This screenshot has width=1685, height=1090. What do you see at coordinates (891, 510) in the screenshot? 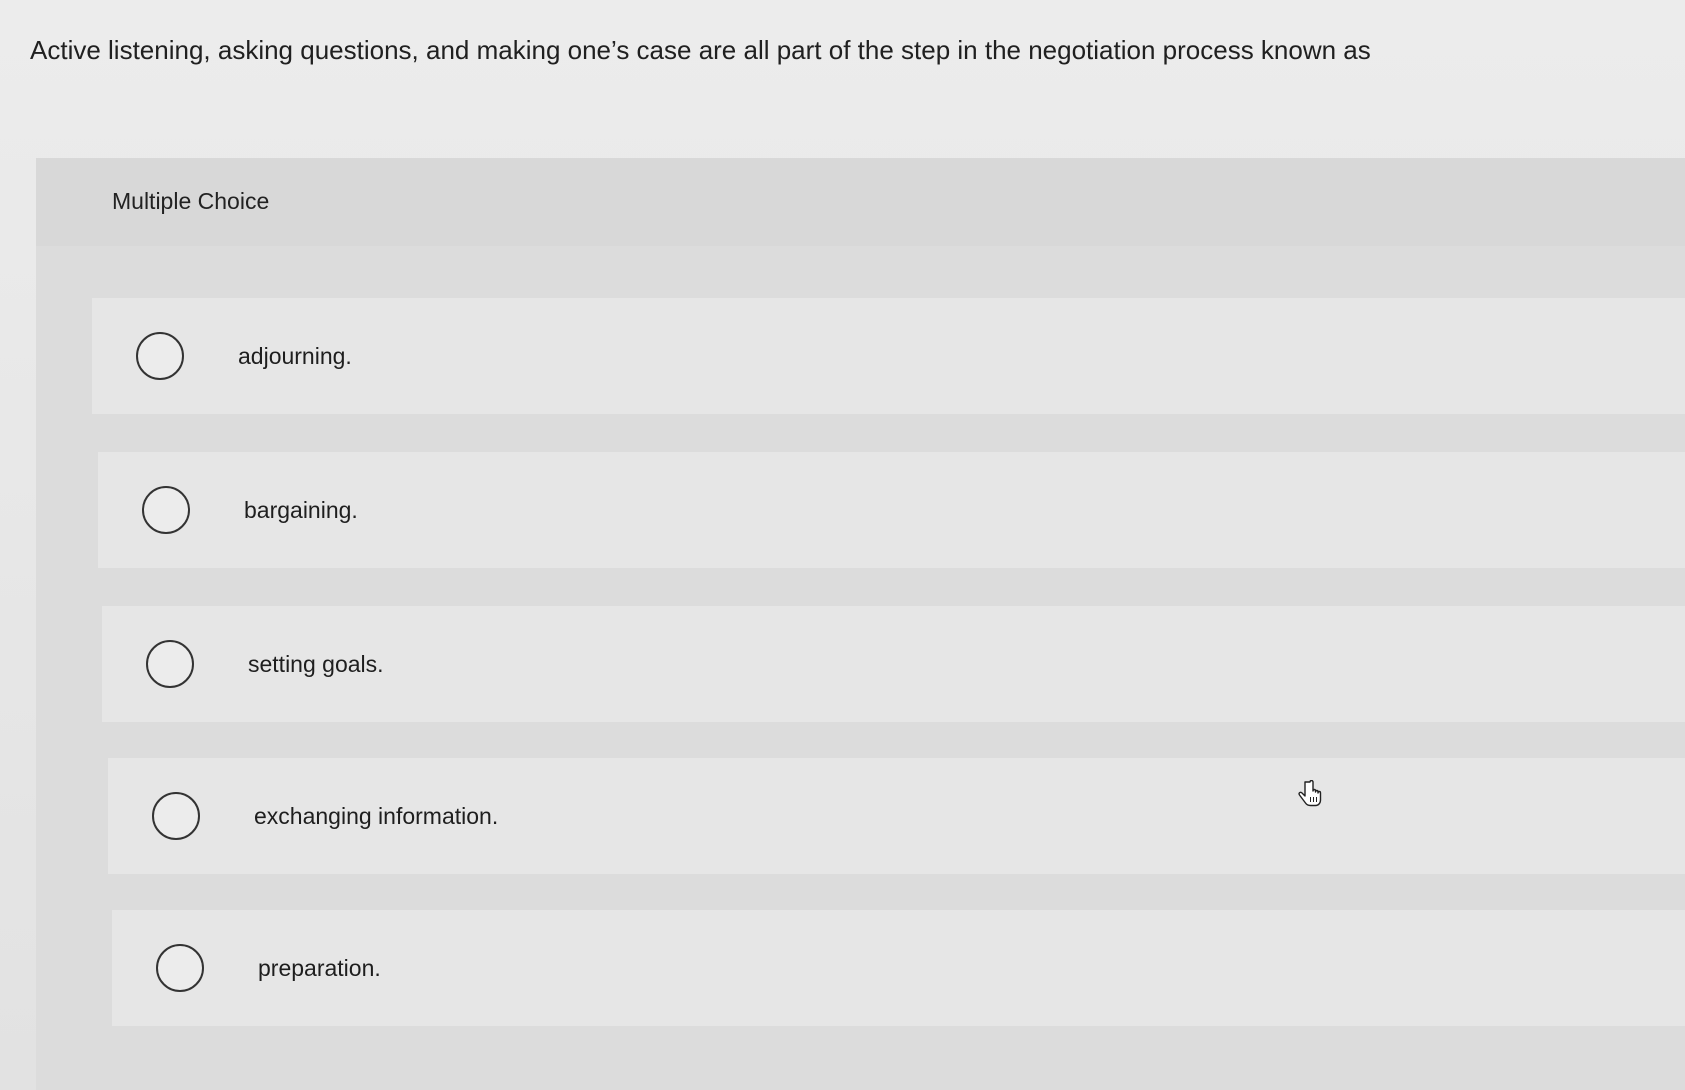
I see `choice-bargaining: bargaining.` at bounding box center [891, 510].